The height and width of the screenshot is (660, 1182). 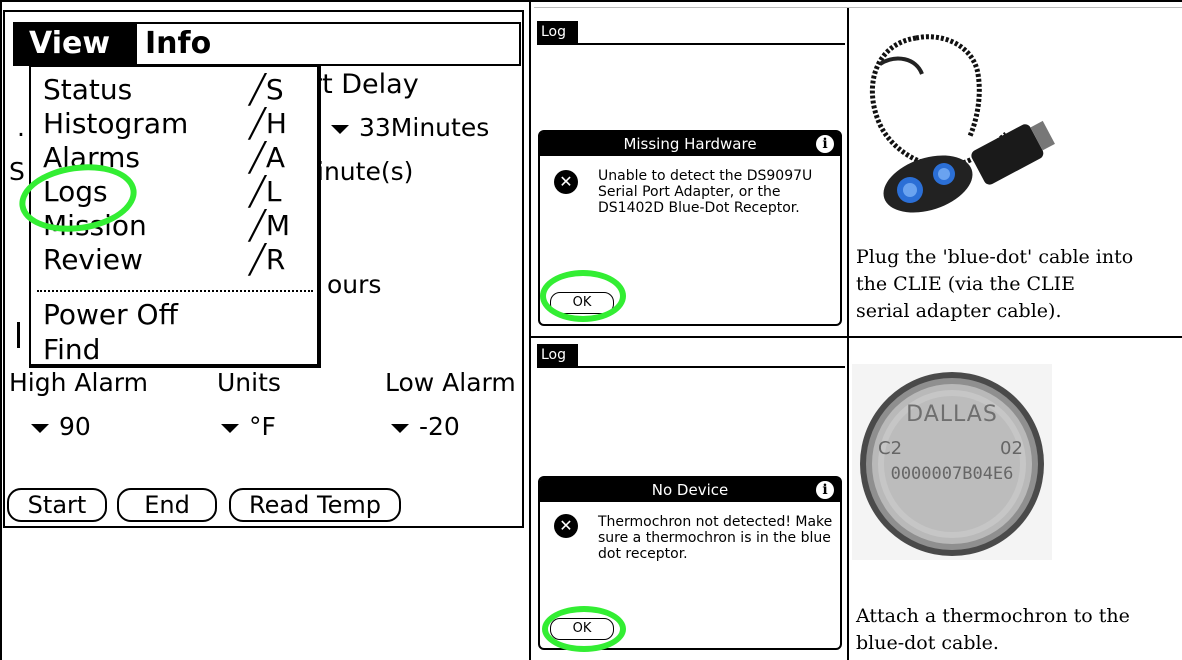 What do you see at coordinates (365, 84) in the screenshot?
I see `start-delay-label: rt Delay` at bounding box center [365, 84].